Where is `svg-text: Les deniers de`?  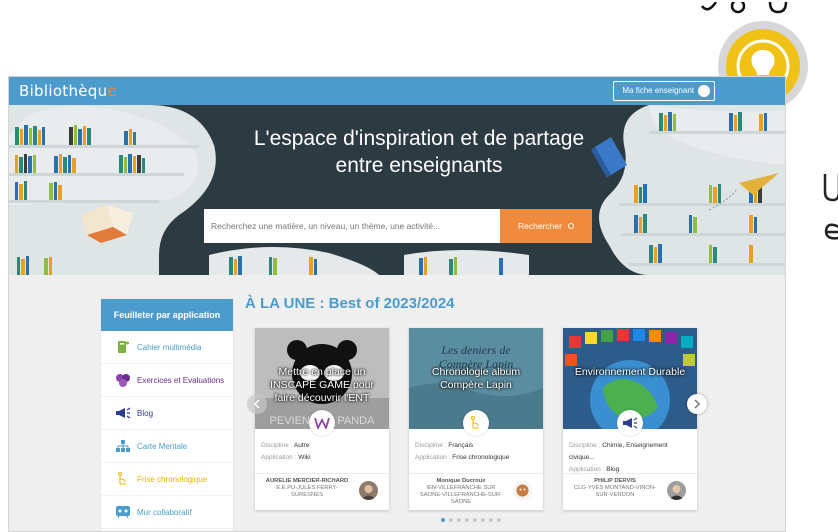 svg-text: Les deniers de is located at coordinates (475, 350).